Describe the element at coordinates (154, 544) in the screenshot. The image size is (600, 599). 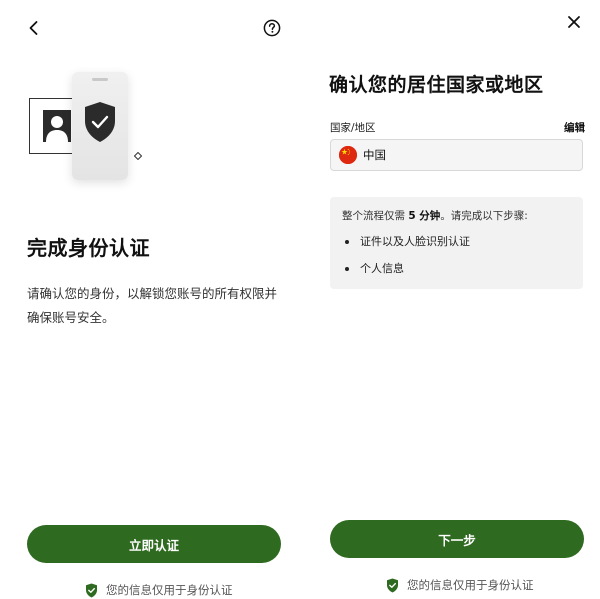
I see `verify-now-button: 立即认证` at that location.